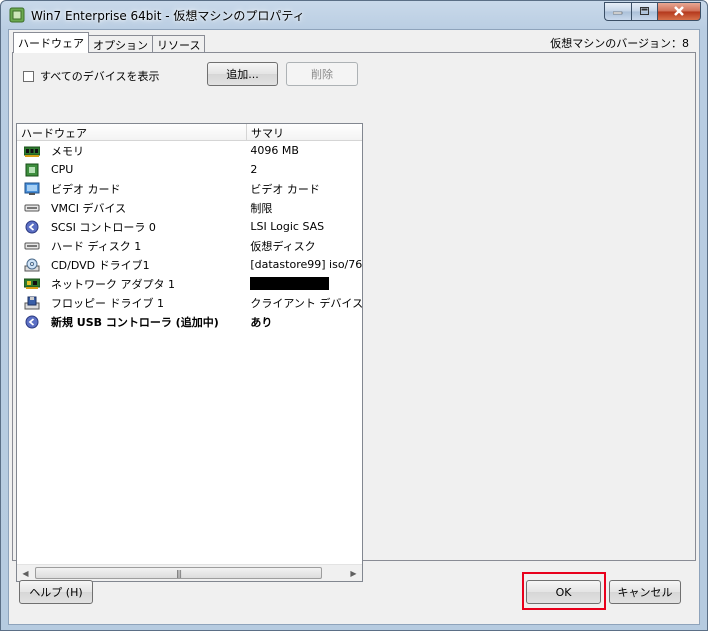 The height and width of the screenshot is (631, 708). Describe the element at coordinates (619, 43) in the screenshot. I see `vm-version-label: 仮想マシンのバージョン：8` at that location.